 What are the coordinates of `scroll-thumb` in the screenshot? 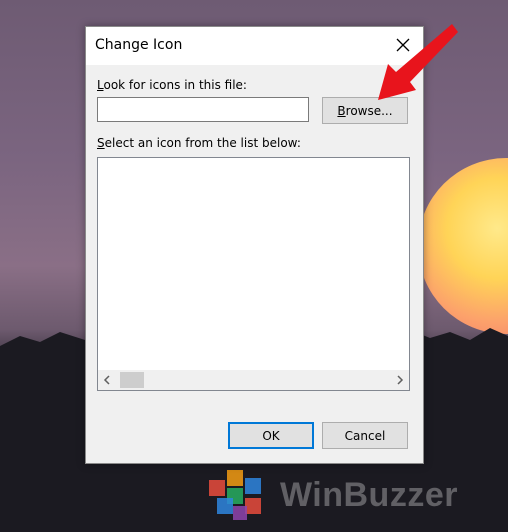 It's located at (132, 380).